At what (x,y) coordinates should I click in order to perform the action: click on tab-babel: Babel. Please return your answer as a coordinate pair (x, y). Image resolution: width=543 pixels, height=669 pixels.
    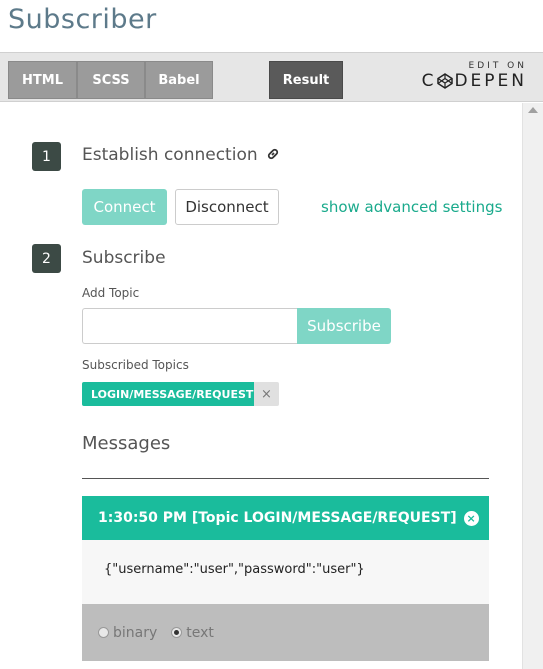
    Looking at the image, I should click on (179, 80).